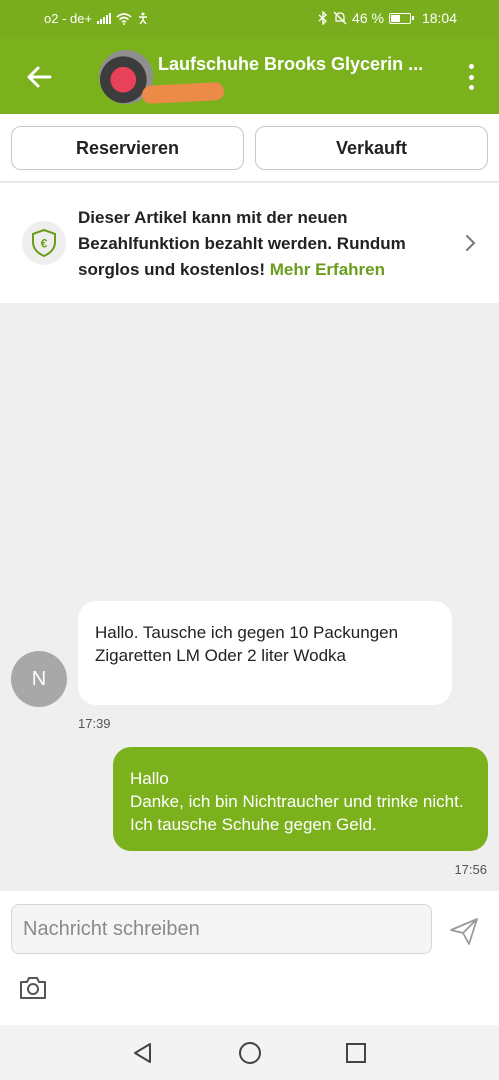  Describe the element at coordinates (249, 958) in the screenshot. I see `message-composer` at that location.